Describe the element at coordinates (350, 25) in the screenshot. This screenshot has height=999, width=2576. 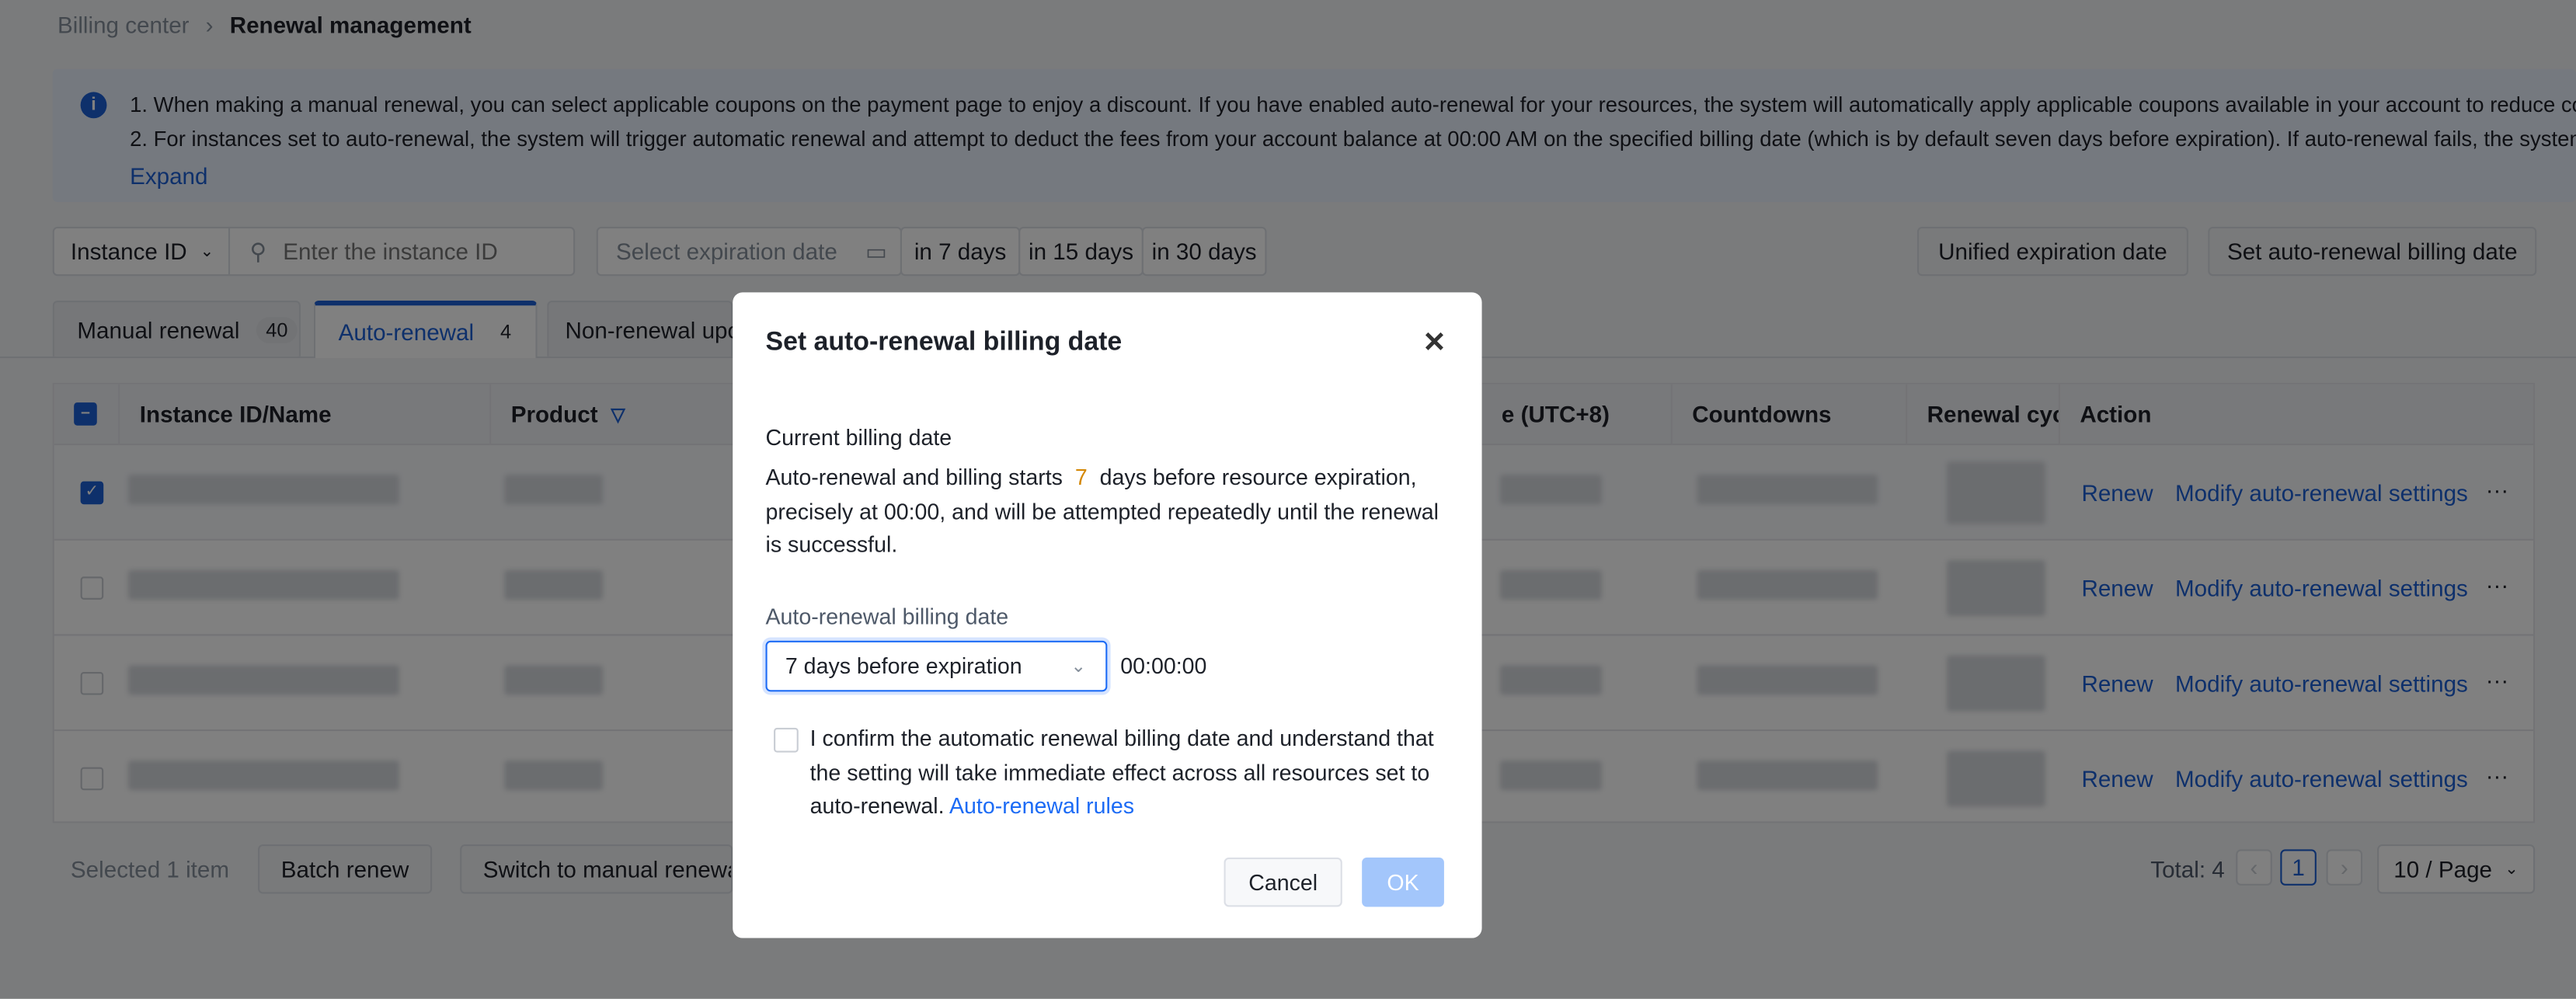
I see `page-title: Renewal management` at that location.